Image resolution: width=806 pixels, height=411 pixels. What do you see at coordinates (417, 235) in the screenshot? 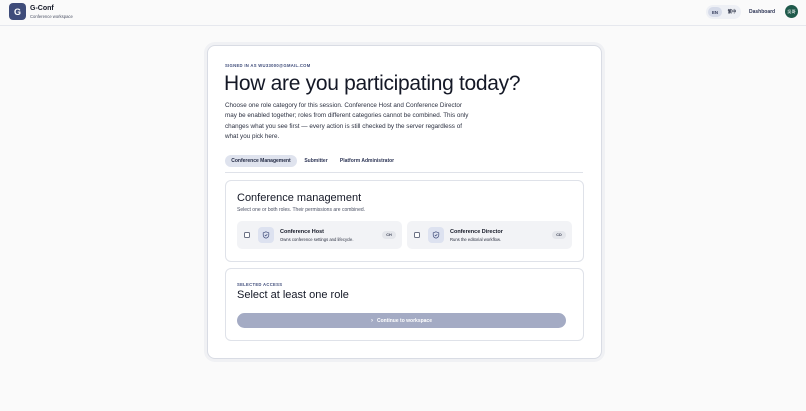
I see `conference-director-checkbox` at bounding box center [417, 235].